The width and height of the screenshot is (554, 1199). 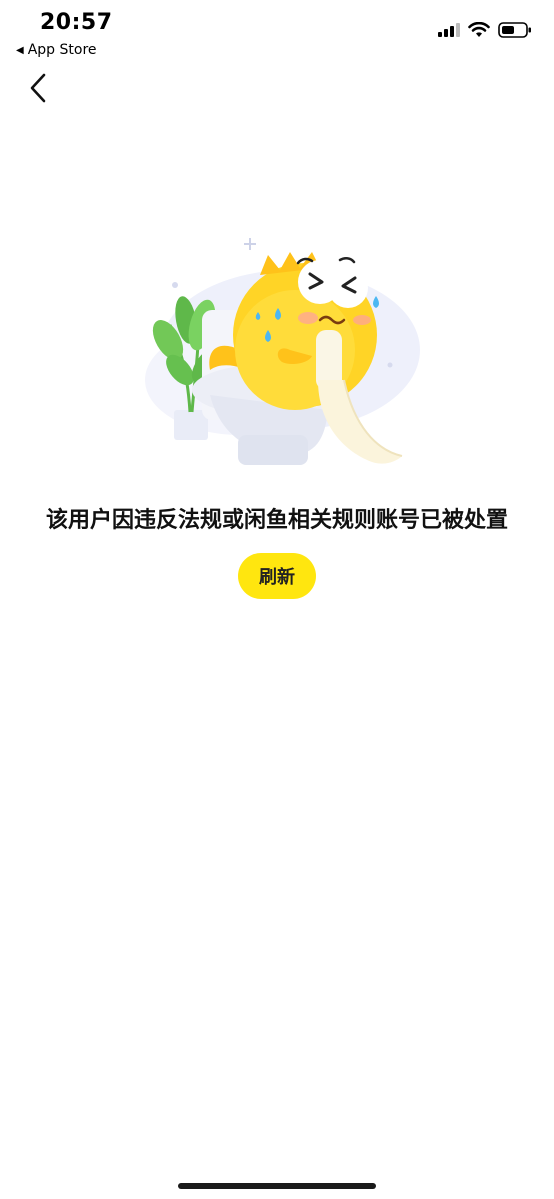 I want to click on wifi-icon, so click(x=479, y=29).